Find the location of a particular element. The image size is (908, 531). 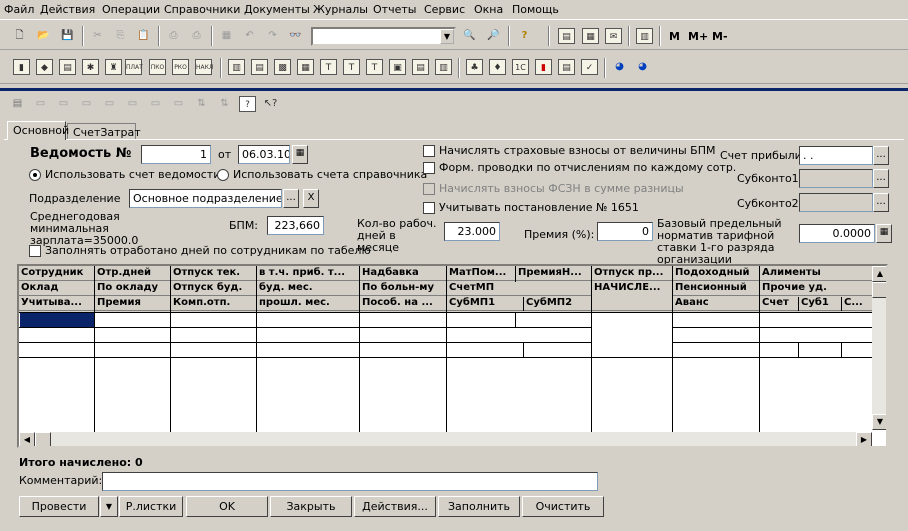

report-2-icon: ▤ is located at coordinates (259, 67).